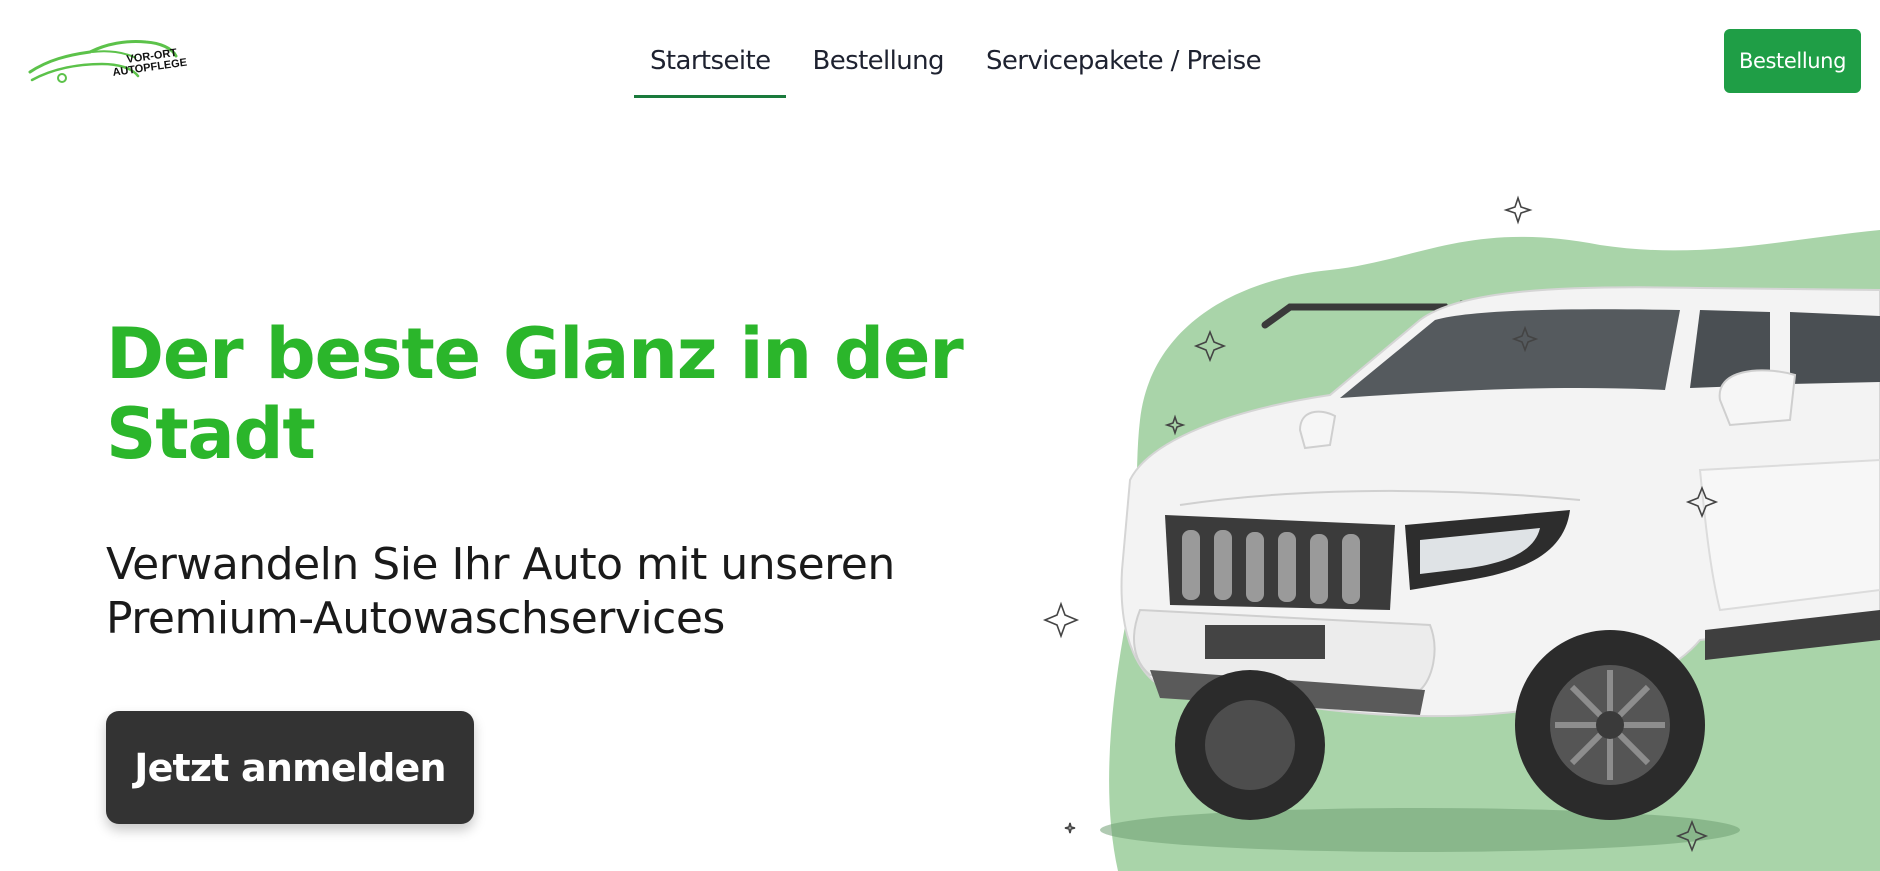  I want to click on nav-item-servicepakete-preise: Servicepakete / Preise, so click(1123, 69).